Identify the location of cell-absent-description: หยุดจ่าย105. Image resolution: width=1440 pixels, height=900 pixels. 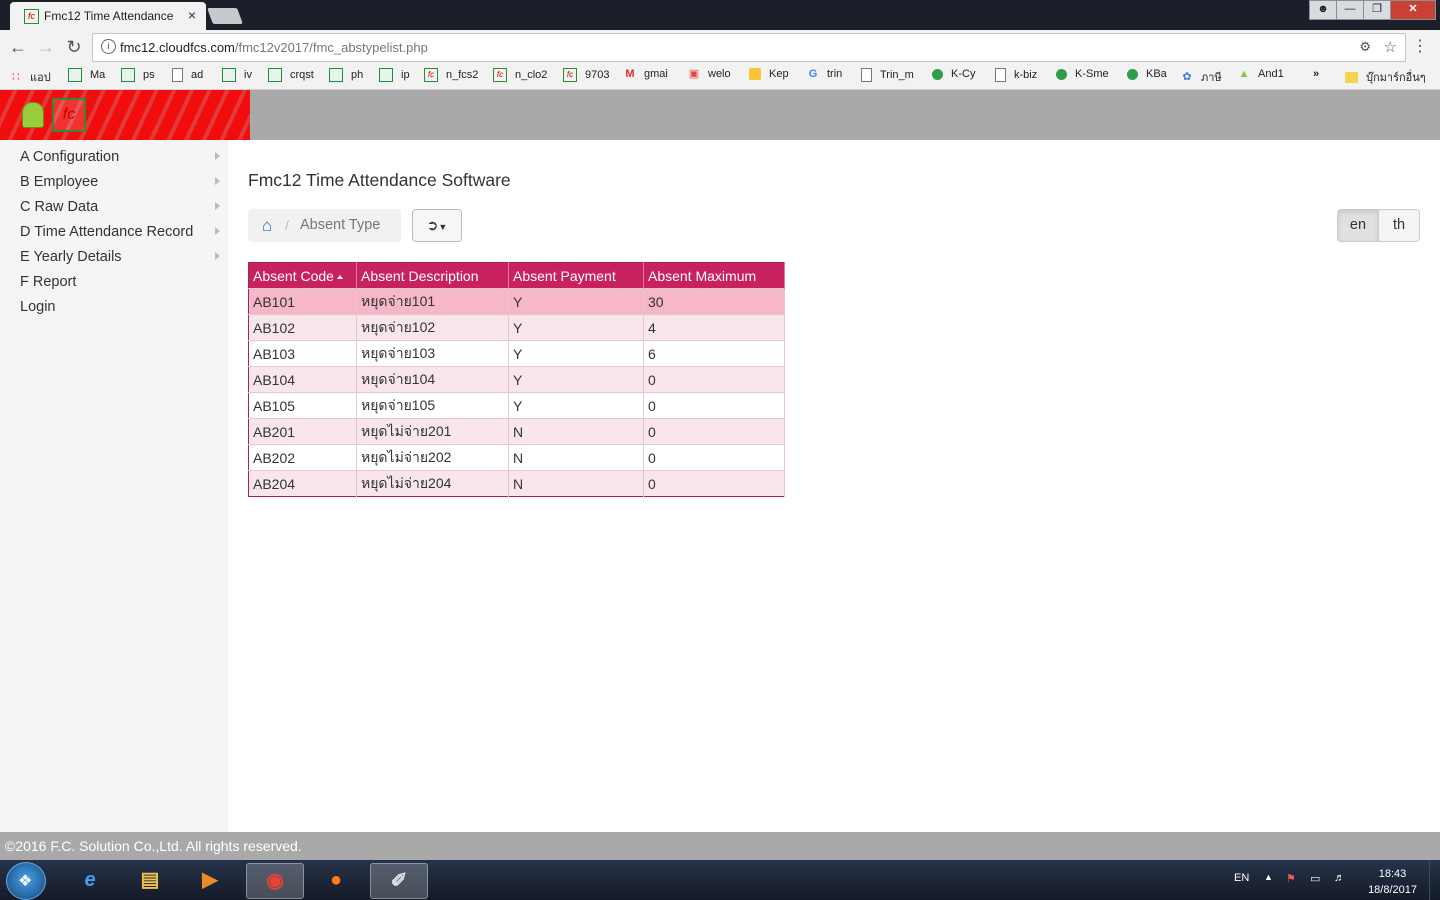
(432, 405).